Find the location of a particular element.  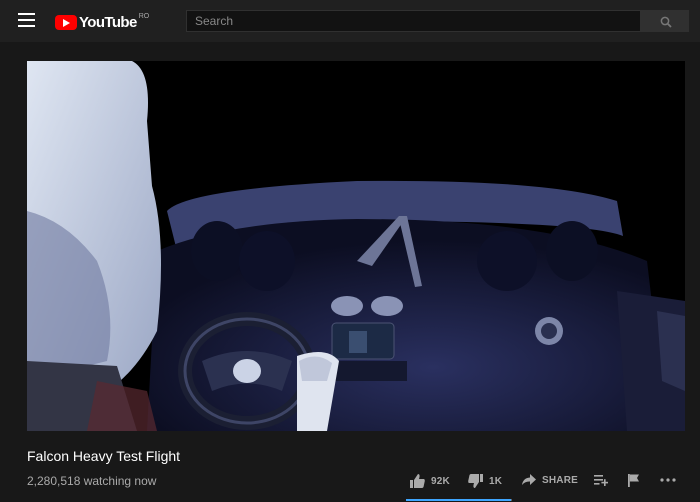

youtube-logo: YouTube RO is located at coordinates (102, 22).